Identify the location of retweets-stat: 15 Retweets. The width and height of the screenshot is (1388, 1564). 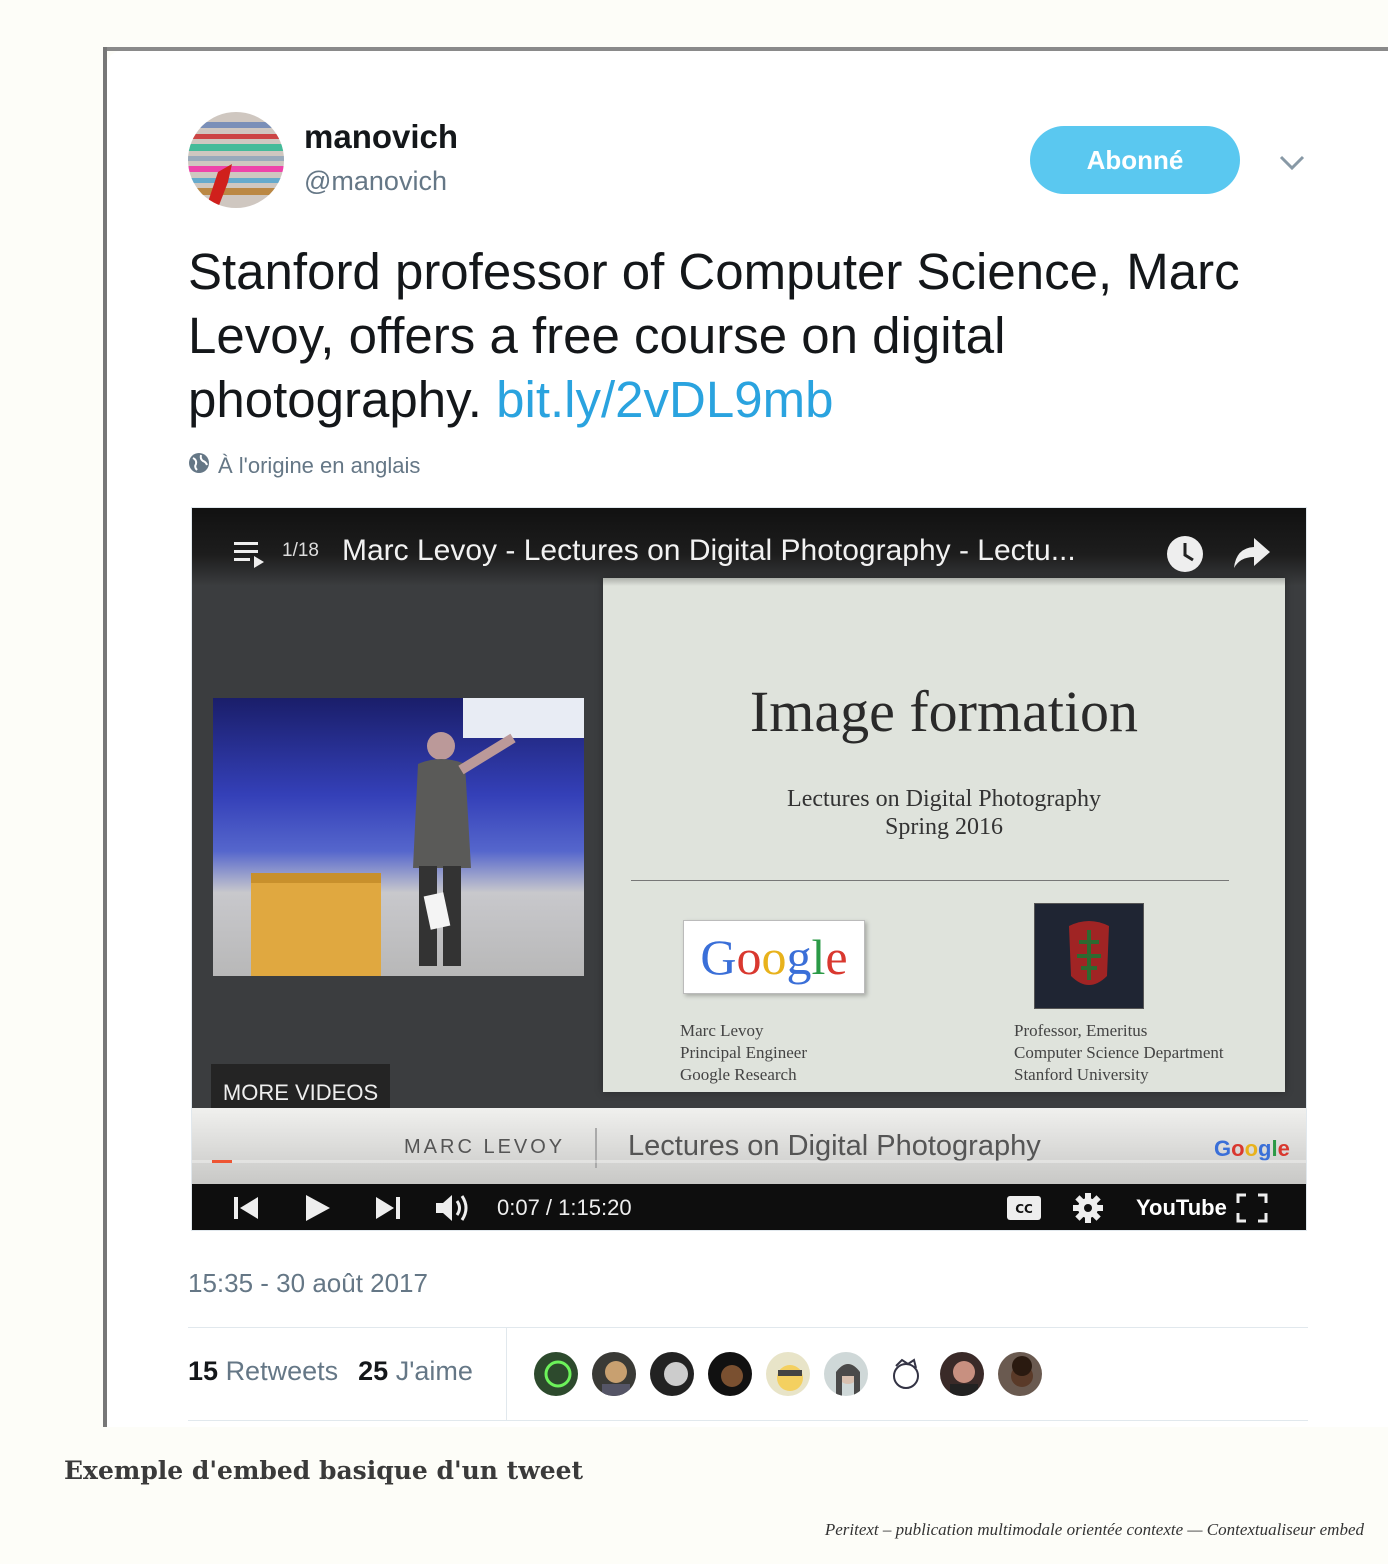
(263, 1371).